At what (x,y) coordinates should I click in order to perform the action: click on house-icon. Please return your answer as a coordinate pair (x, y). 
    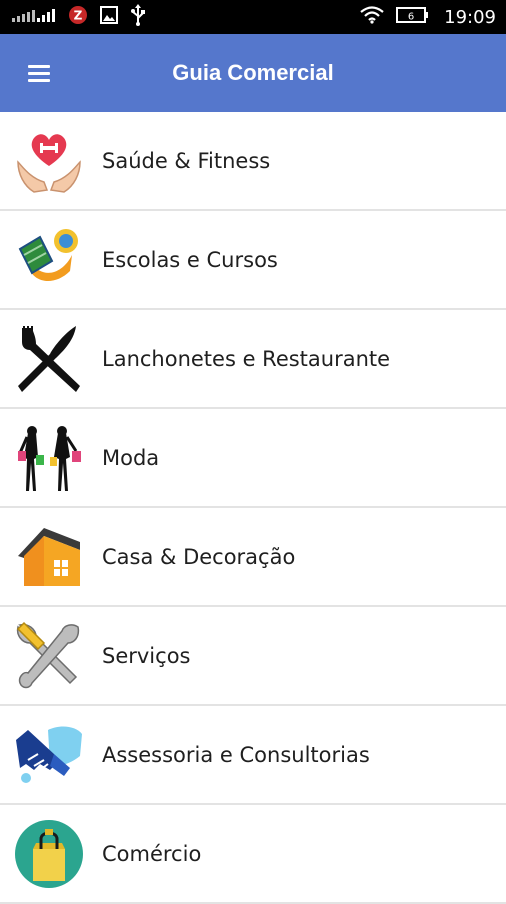
    Looking at the image, I should click on (49, 557).